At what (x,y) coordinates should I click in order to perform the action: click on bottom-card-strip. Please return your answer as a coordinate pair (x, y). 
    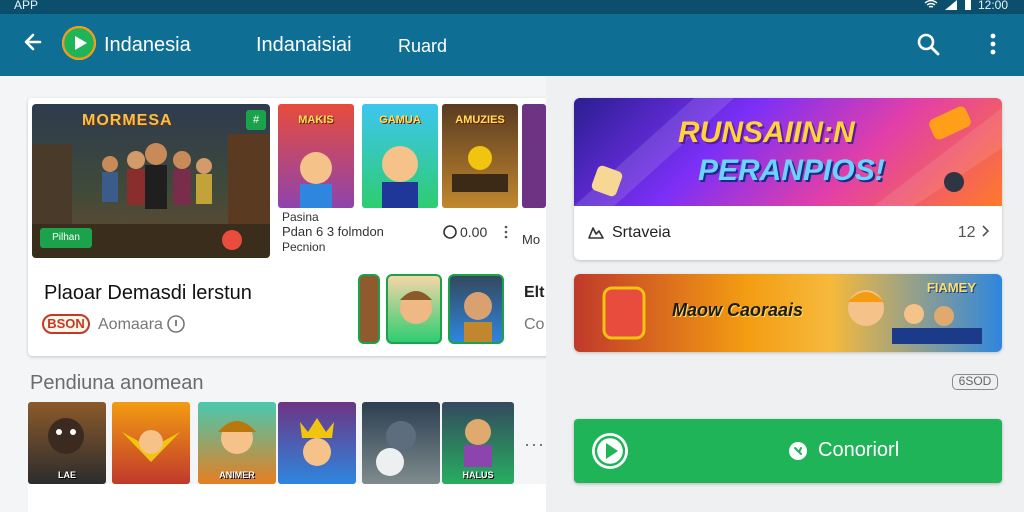
    Looking at the image, I should click on (287, 498).